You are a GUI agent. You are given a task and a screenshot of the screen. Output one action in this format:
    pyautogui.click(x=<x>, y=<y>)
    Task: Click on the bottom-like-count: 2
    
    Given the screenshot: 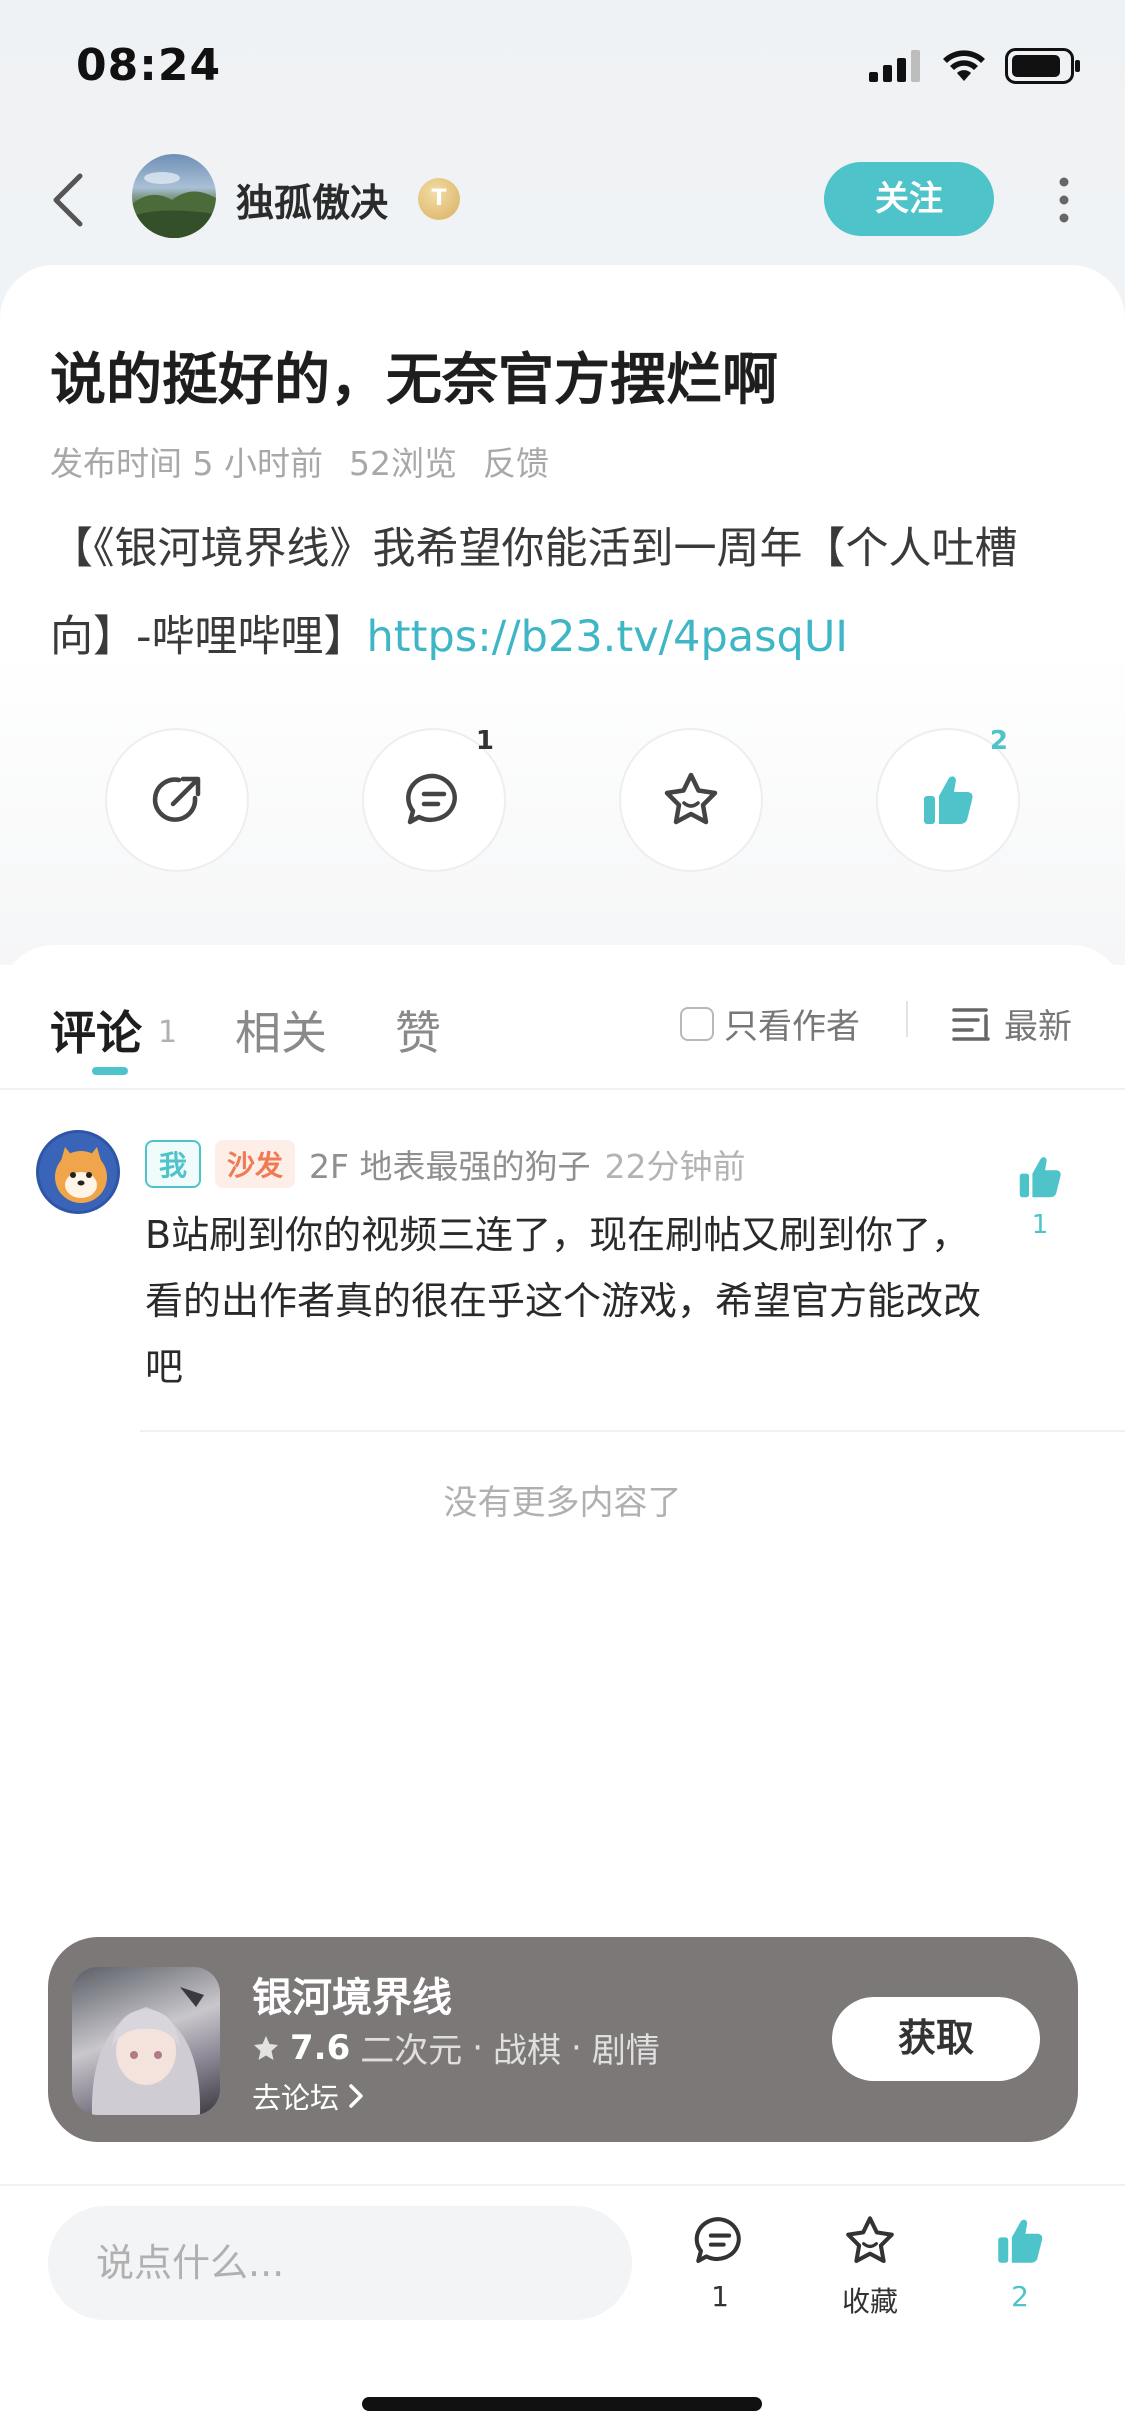 What is the action you would take?
    pyautogui.click(x=1020, y=2296)
    